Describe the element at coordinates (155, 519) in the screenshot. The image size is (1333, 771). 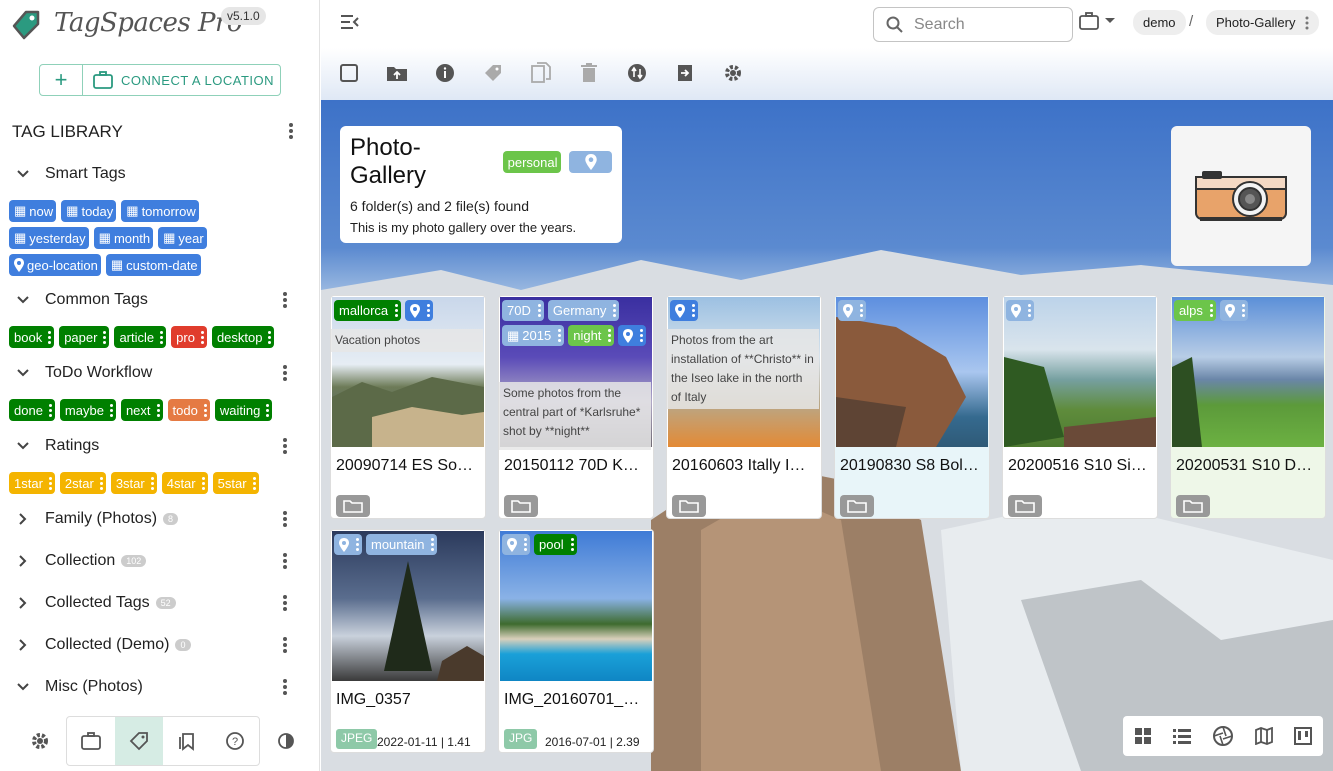
I see `group-family-photos: Family (Photos) 8` at that location.